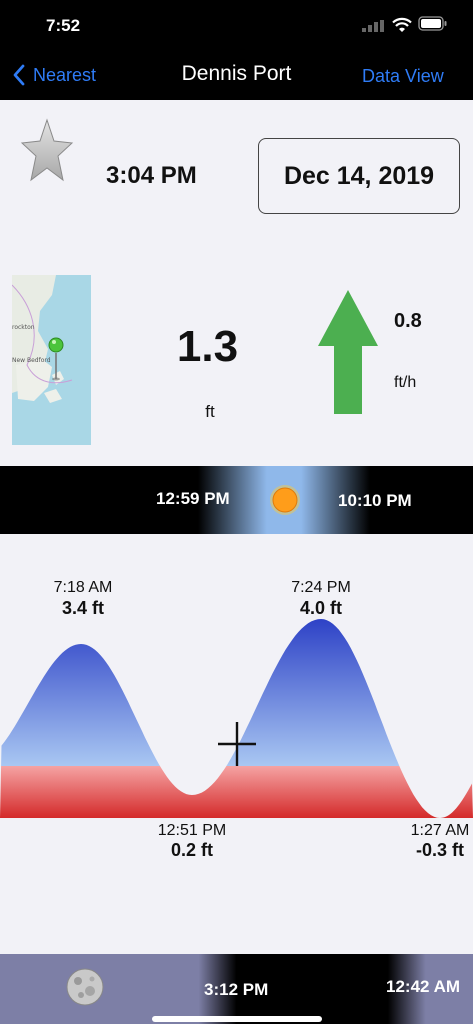 This screenshot has height=1024, width=473. I want to click on tide-height-unit: ft, so click(210, 411).